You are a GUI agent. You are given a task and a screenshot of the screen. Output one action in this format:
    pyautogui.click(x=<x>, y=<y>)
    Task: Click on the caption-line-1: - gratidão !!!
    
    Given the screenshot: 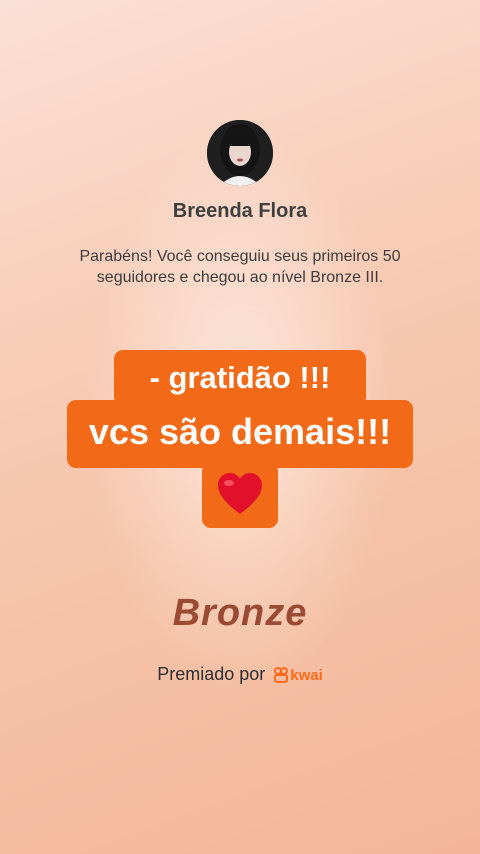 What is the action you would take?
    pyautogui.click(x=240, y=378)
    